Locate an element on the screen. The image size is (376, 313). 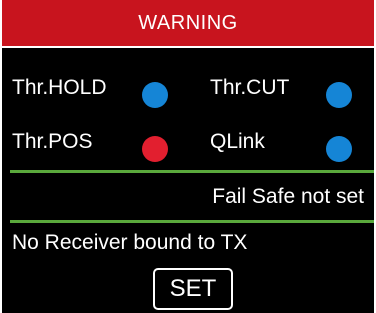
receiver-message: No Receiver bound to TX is located at coordinates (130, 242).